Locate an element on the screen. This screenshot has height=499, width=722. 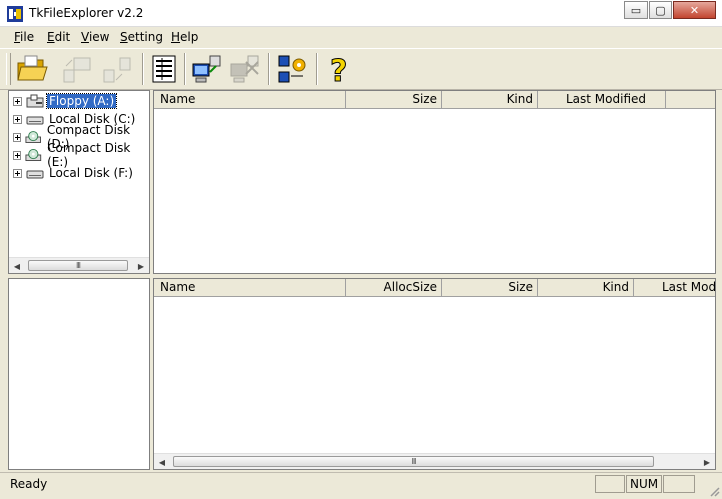
menu-bar: File Edit View Setting Help is located at coordinates (361, 38).